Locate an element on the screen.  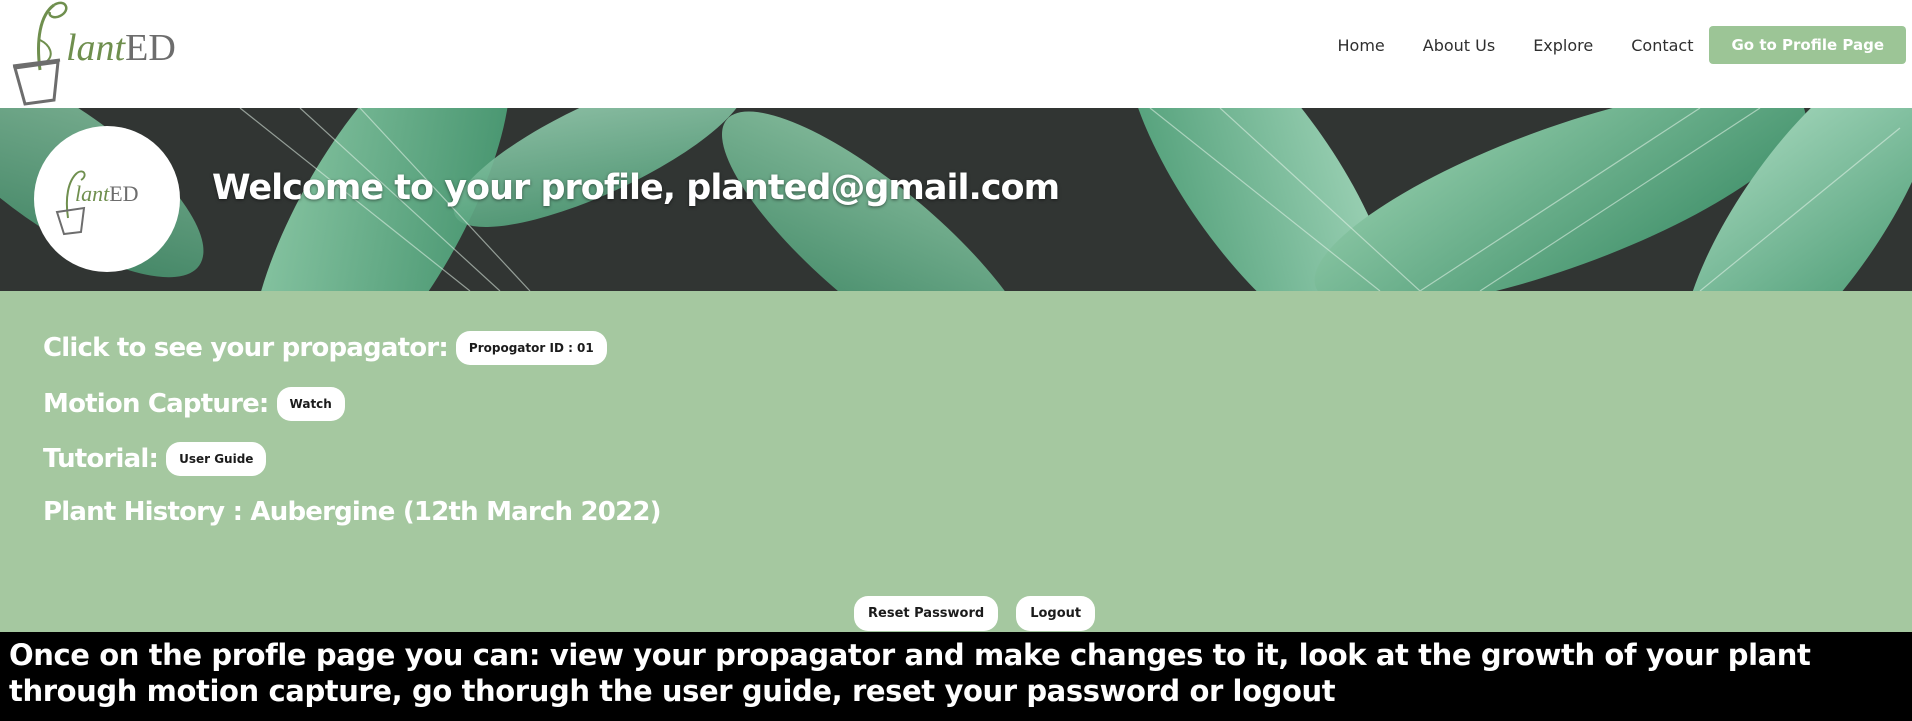
profile-avatar: lantED is located at coordinates (107, 199).